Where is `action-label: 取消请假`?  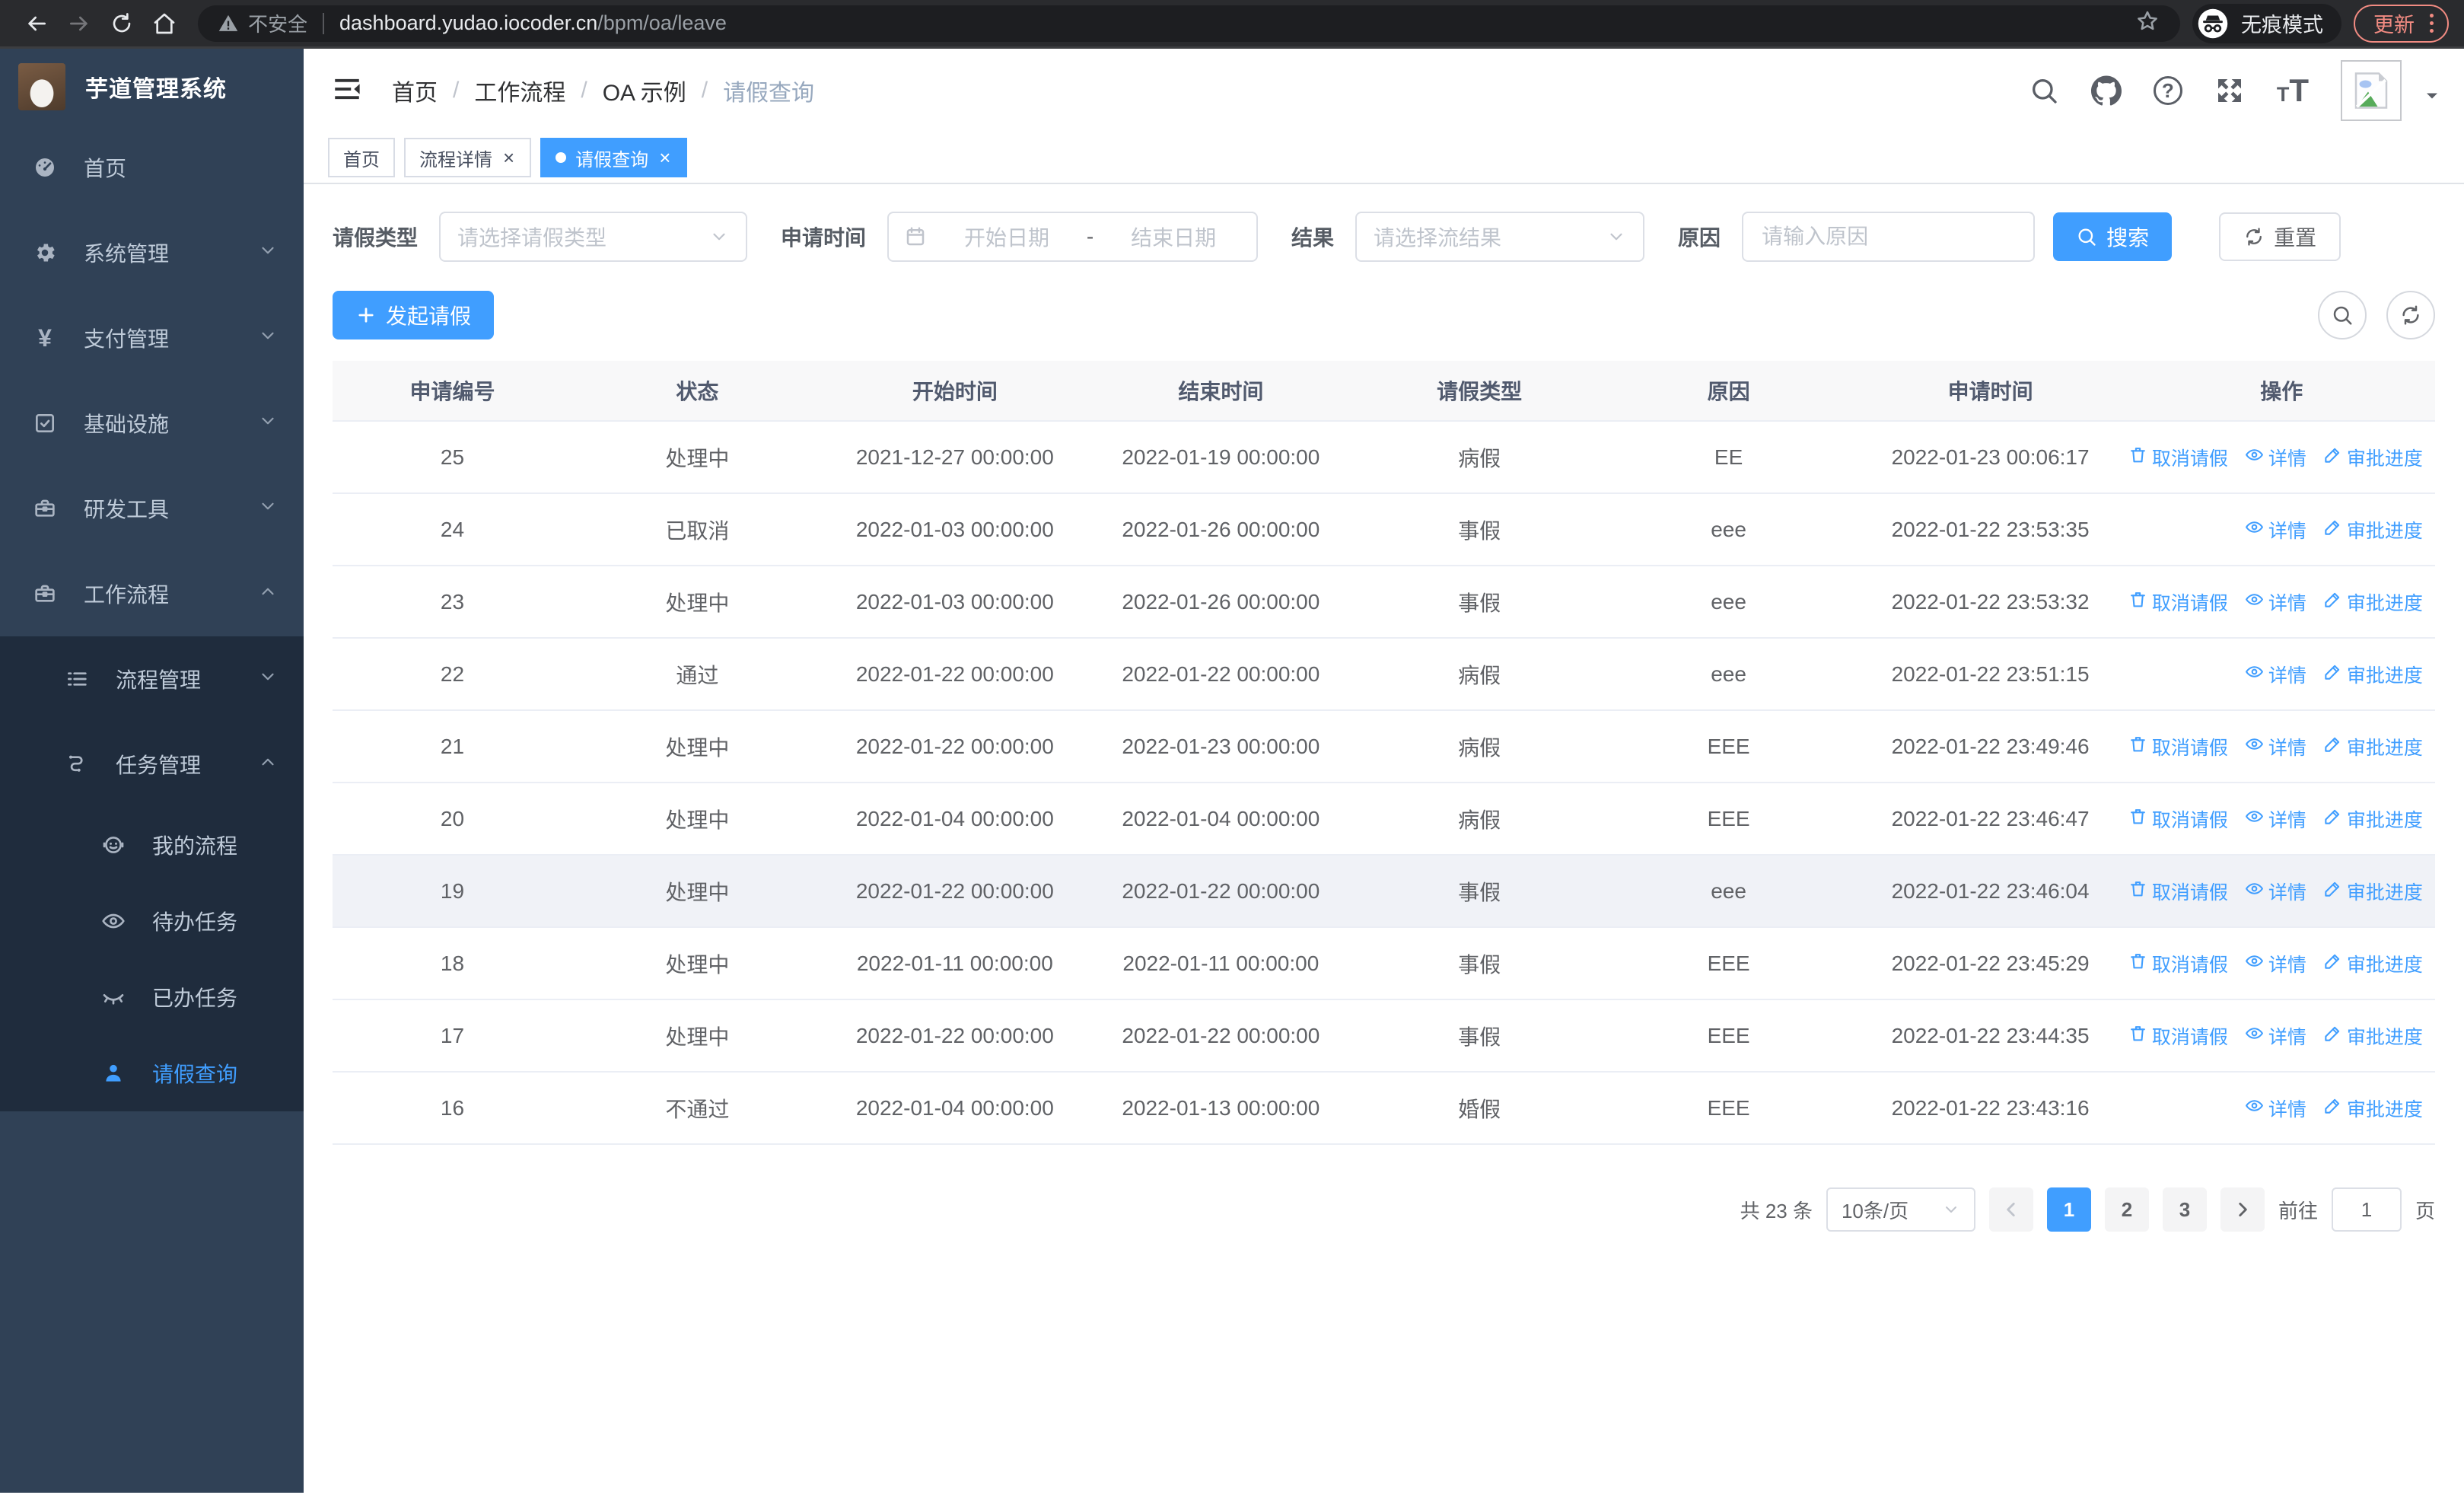
action-label: 取消请假 is located at coordinates (2189, 1037).